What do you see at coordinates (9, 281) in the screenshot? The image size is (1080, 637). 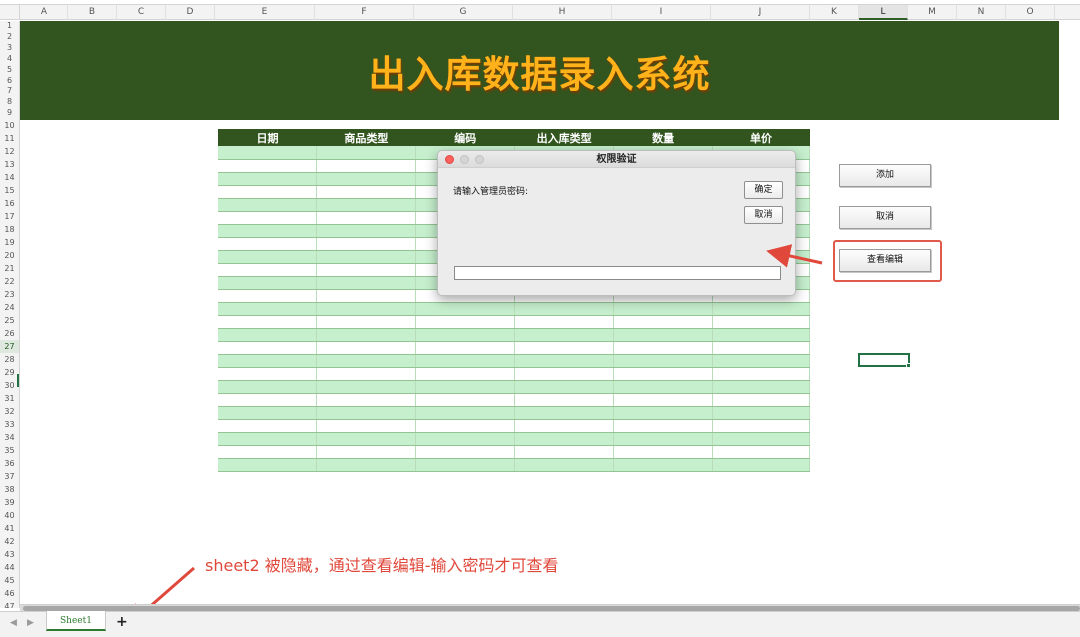 I see `row-header-22: 22` at bounding box center [9, 281].